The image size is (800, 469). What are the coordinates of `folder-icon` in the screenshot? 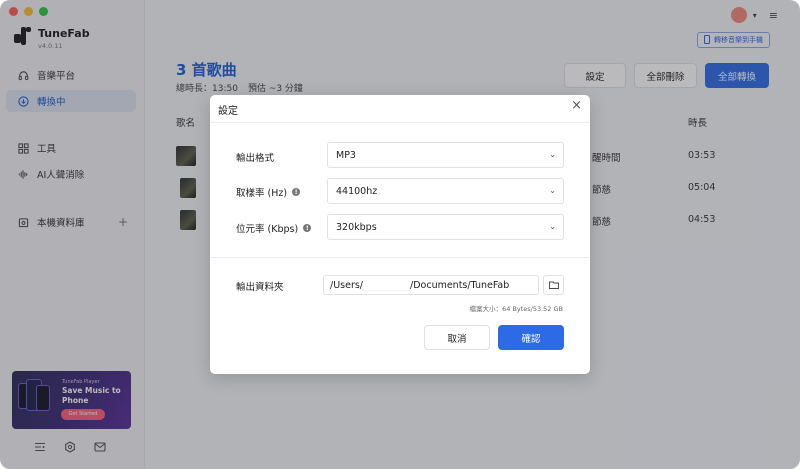 It's located at (553, 285).